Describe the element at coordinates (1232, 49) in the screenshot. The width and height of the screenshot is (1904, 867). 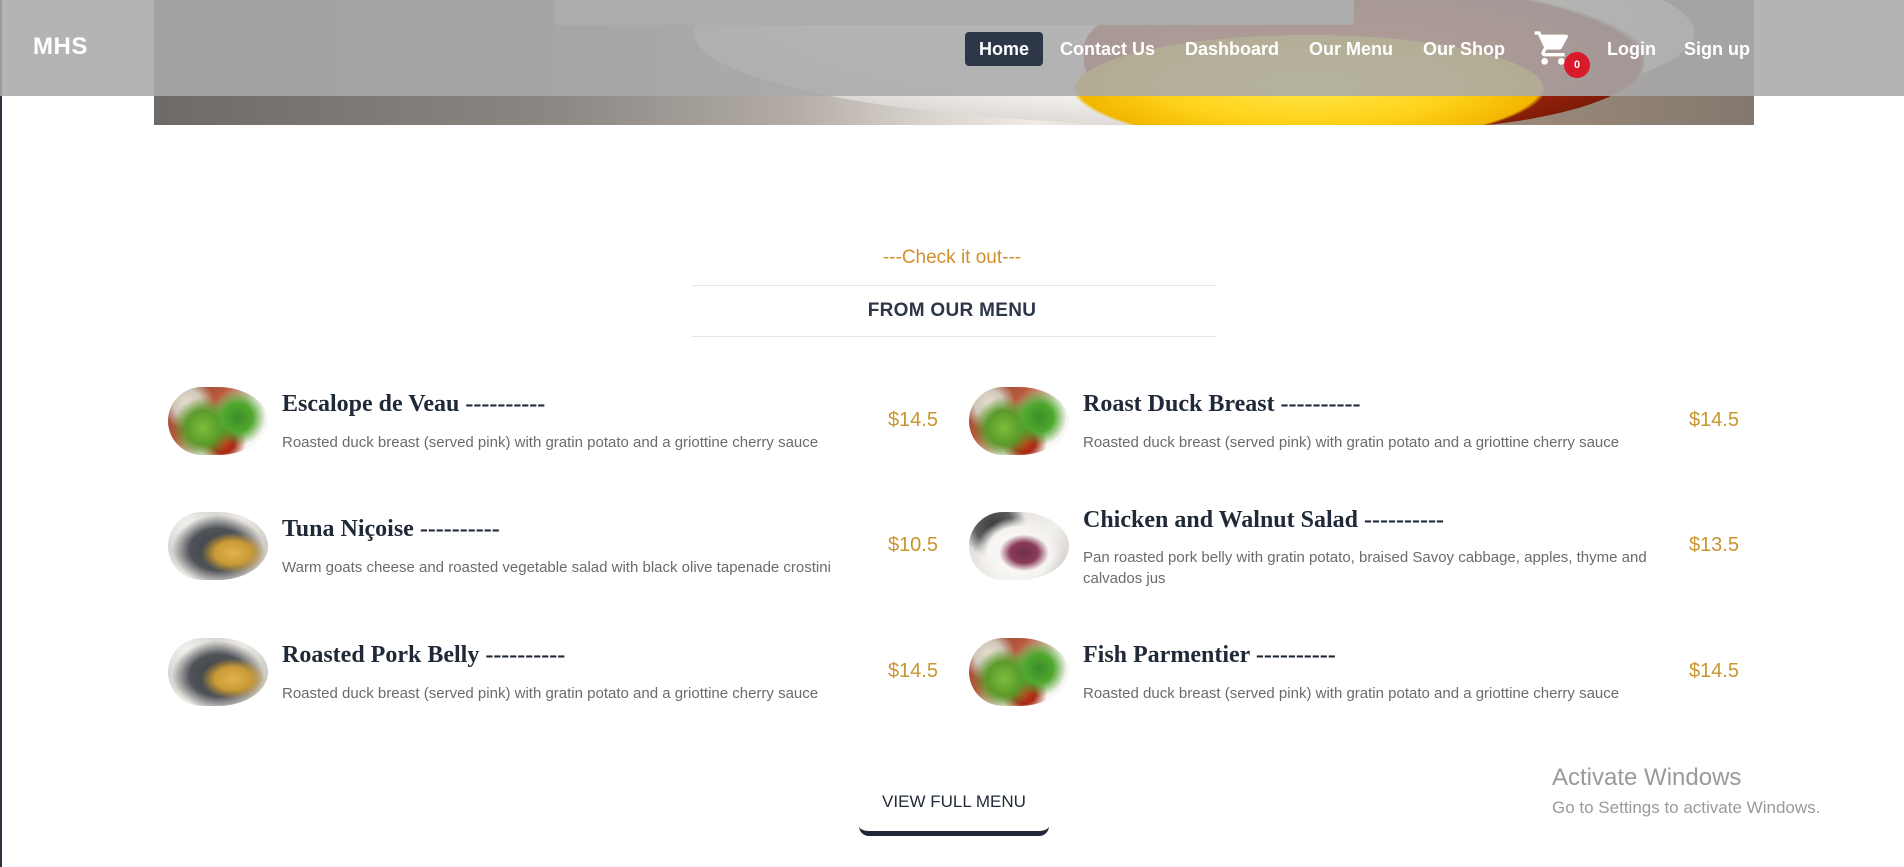
I see `nav-dashboard: Dashboard` at that location.